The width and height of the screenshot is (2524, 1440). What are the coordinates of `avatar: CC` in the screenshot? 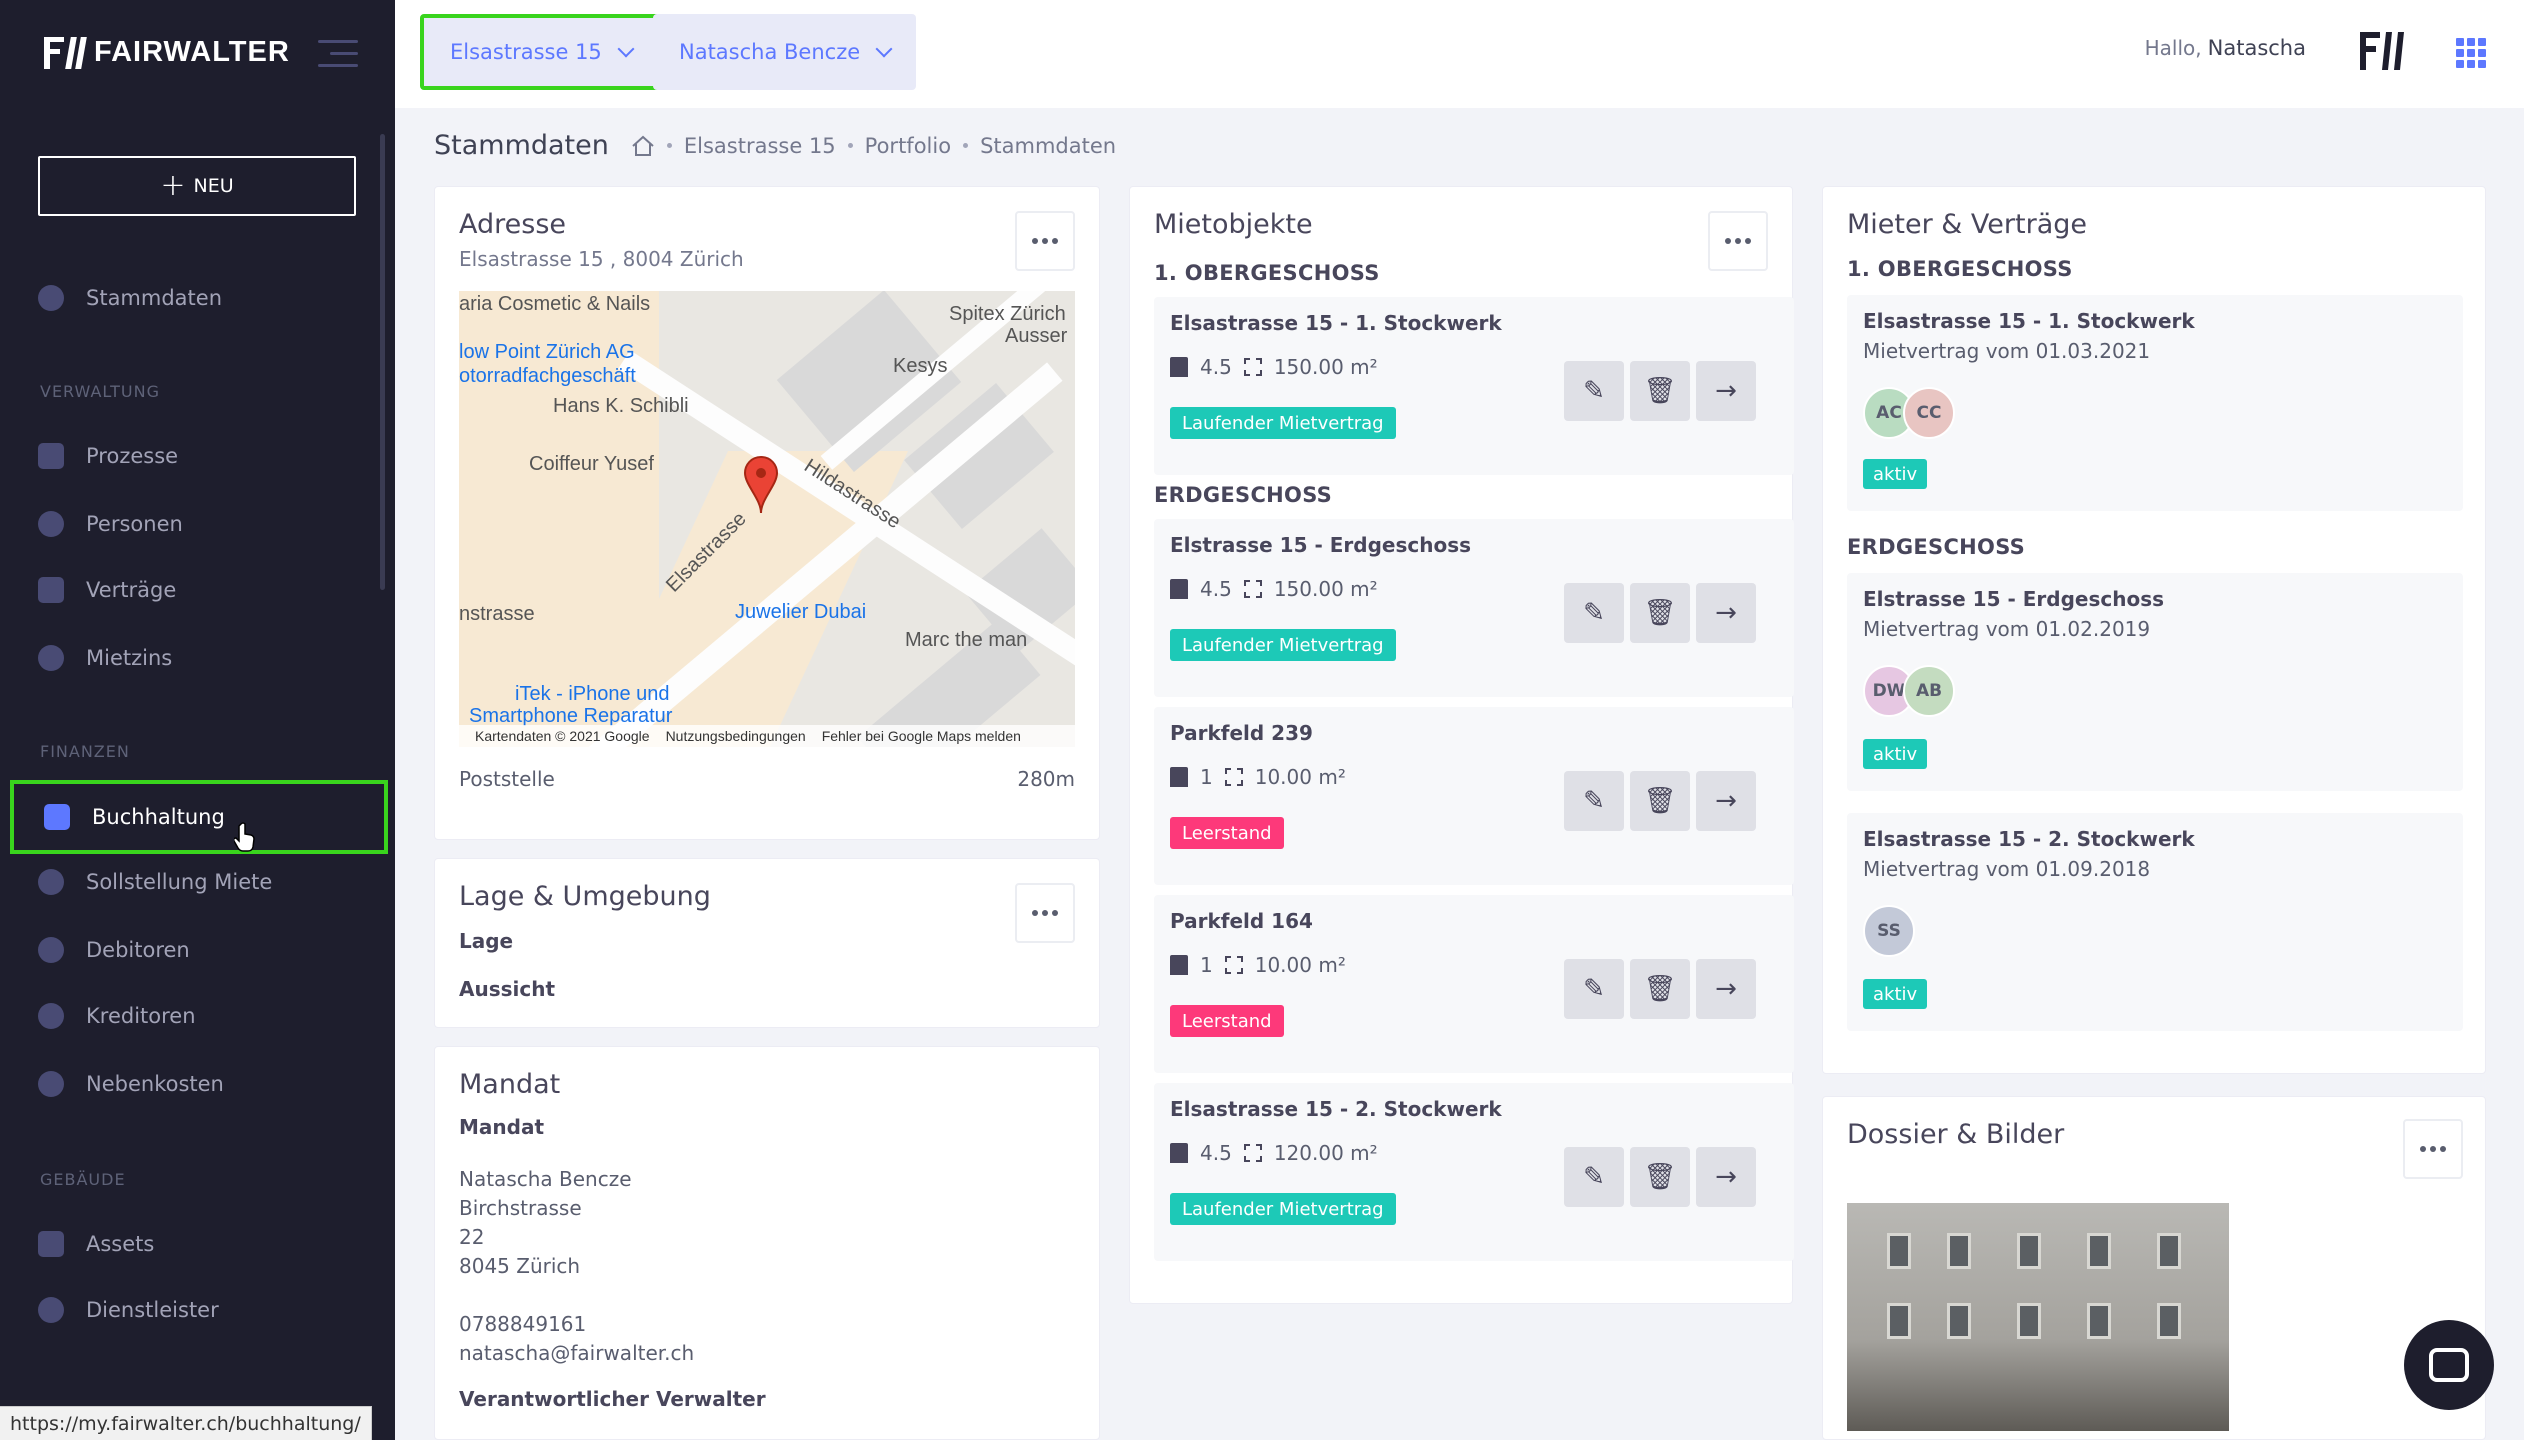 It's located at (1929, 413).